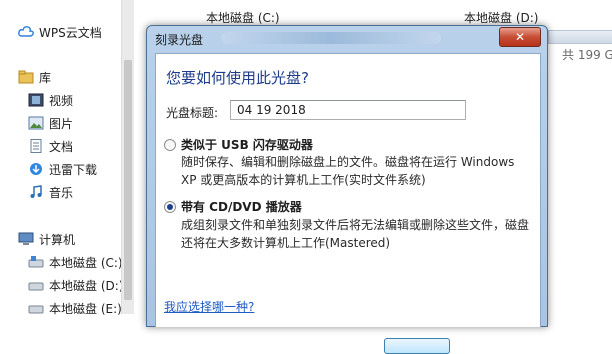 The image size is (612, 354). What do you see at coordinates (179, 40) in the screenshot?
I see `dialog-title: 刻录光盘` at bounding box center [179, 40].